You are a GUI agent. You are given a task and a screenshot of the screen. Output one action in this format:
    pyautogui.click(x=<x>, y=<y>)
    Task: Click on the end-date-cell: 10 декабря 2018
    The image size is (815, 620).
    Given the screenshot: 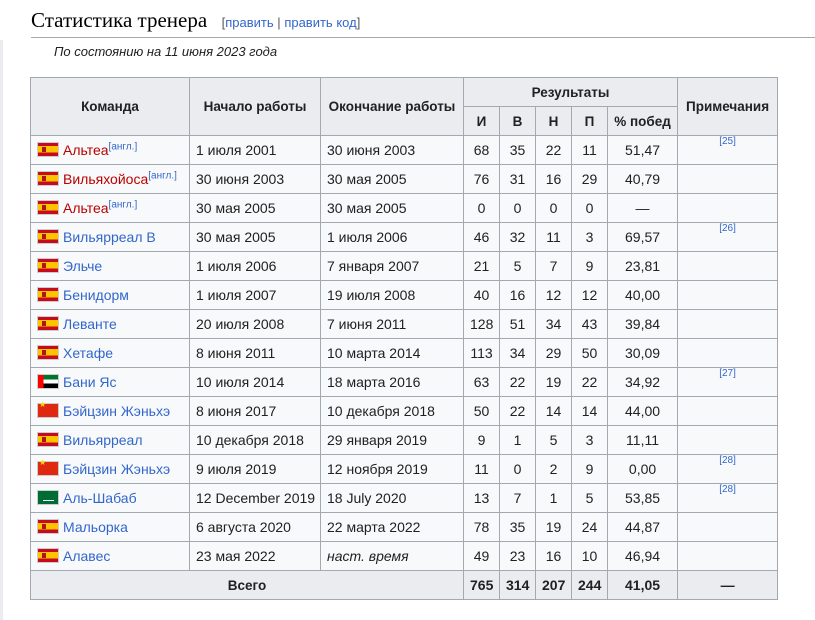 What is the action you would take?
    pyautogui.click(x=392, y=411)
    